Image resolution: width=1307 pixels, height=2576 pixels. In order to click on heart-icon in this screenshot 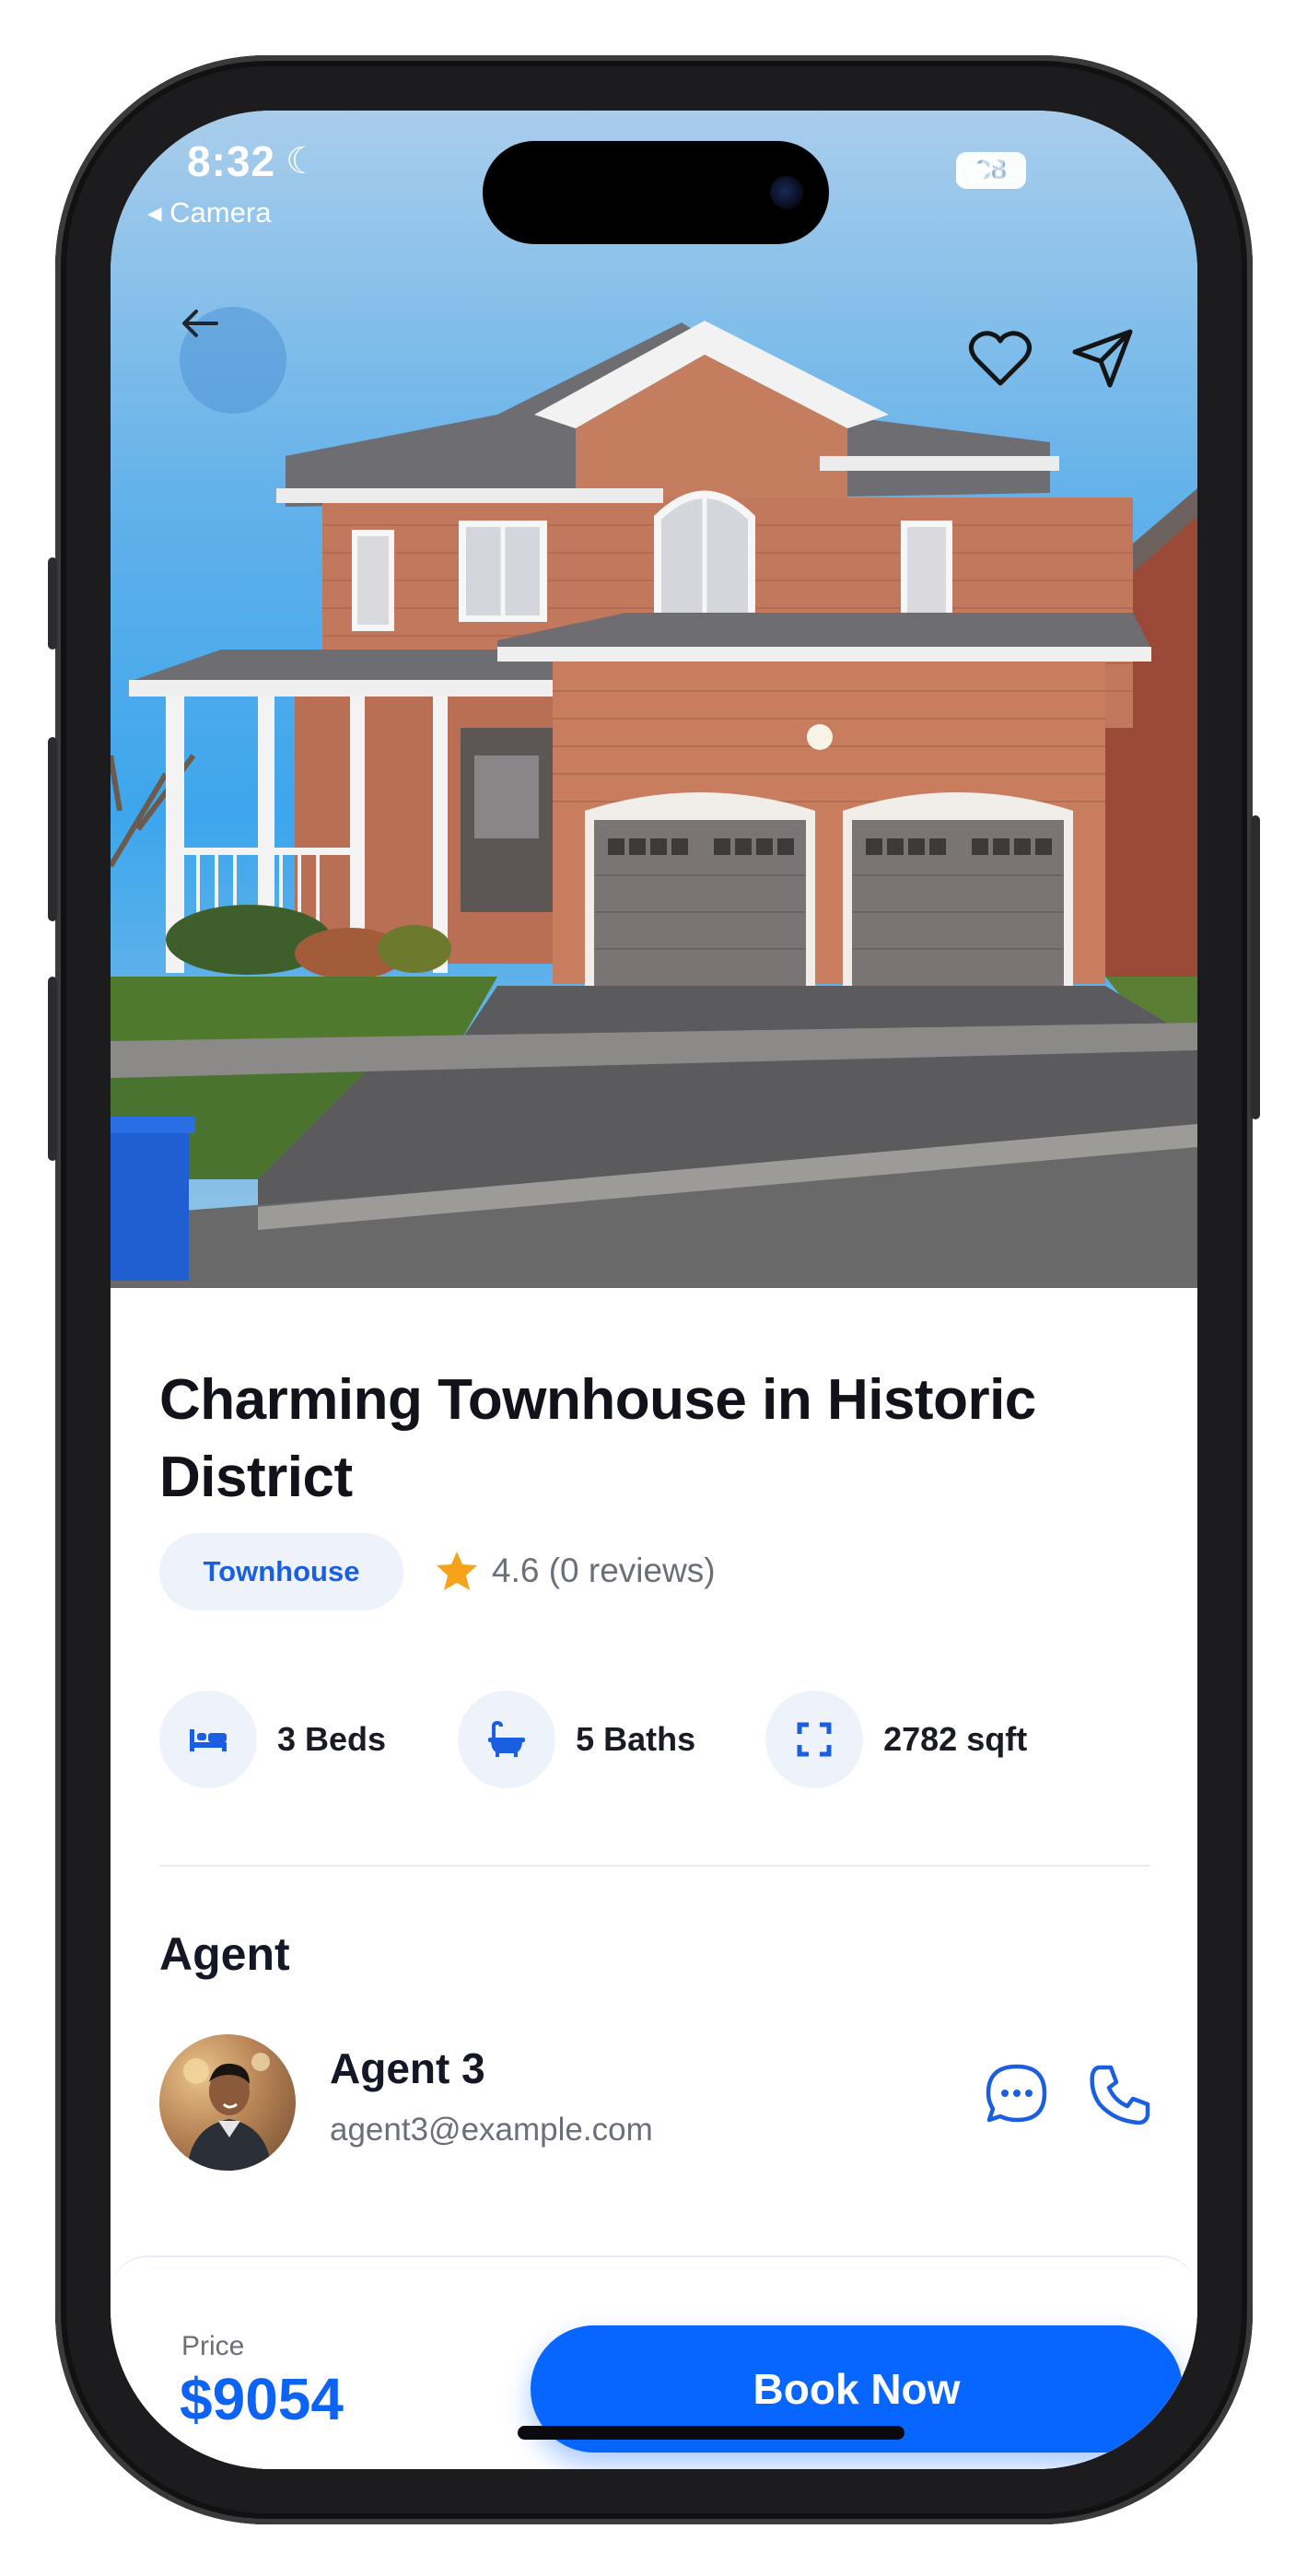, I will do `click(1001, 358)`.